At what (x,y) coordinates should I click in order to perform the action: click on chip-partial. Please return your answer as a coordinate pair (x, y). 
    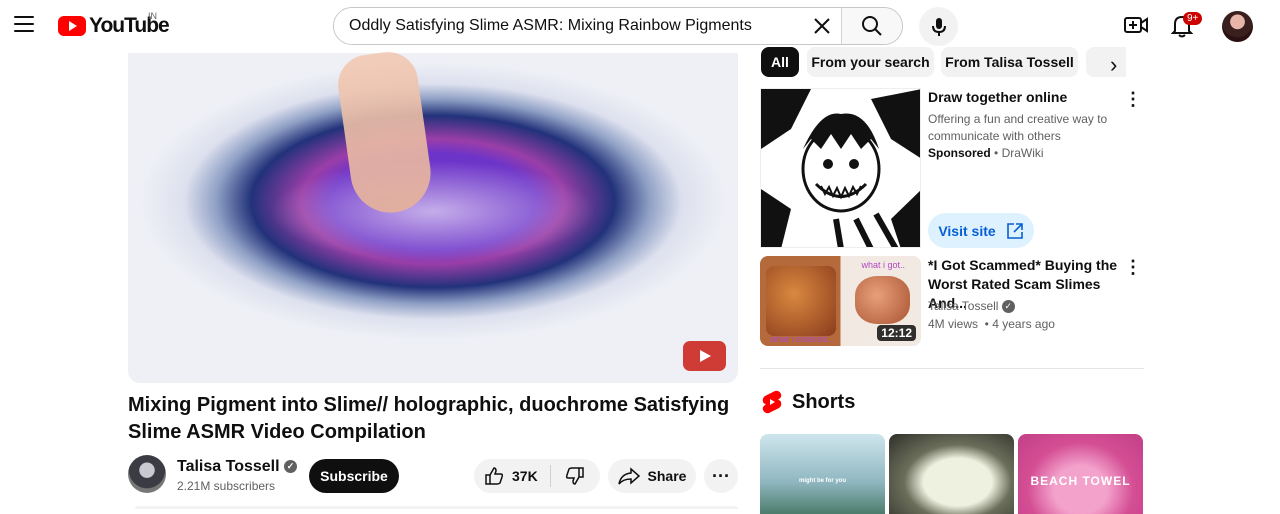
    Looking at the image, I should click on (1106, 62).